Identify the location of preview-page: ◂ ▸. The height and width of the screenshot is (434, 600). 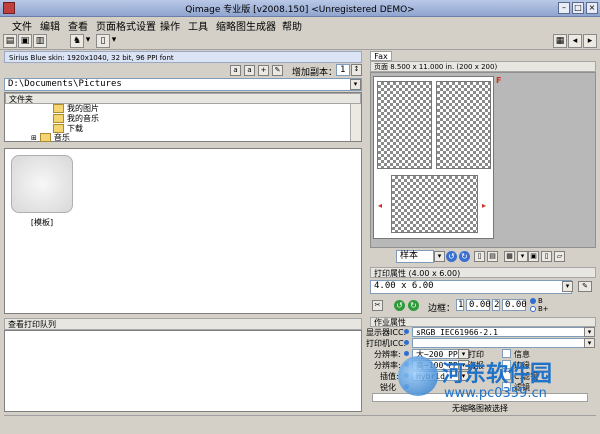
(433, 157).